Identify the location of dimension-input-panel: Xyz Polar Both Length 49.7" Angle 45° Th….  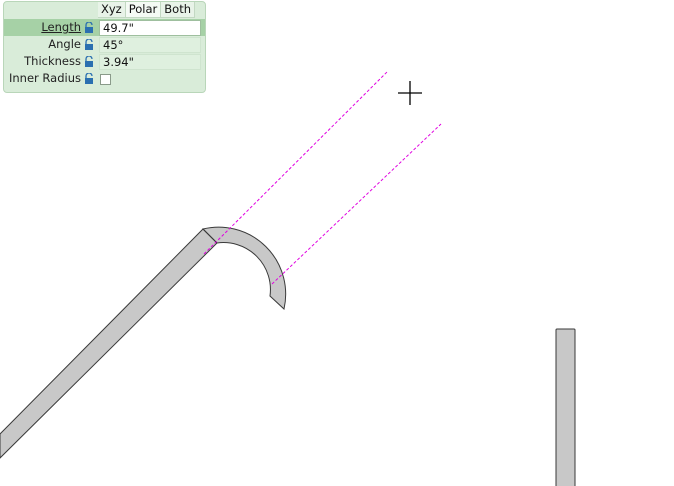
(104, 47).